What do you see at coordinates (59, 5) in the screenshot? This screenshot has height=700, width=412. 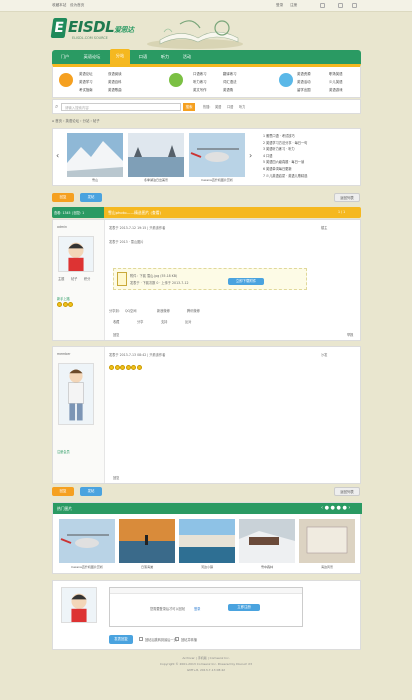 I see `bookmark-link: 收藏本站` at bounding box center [59, 5].